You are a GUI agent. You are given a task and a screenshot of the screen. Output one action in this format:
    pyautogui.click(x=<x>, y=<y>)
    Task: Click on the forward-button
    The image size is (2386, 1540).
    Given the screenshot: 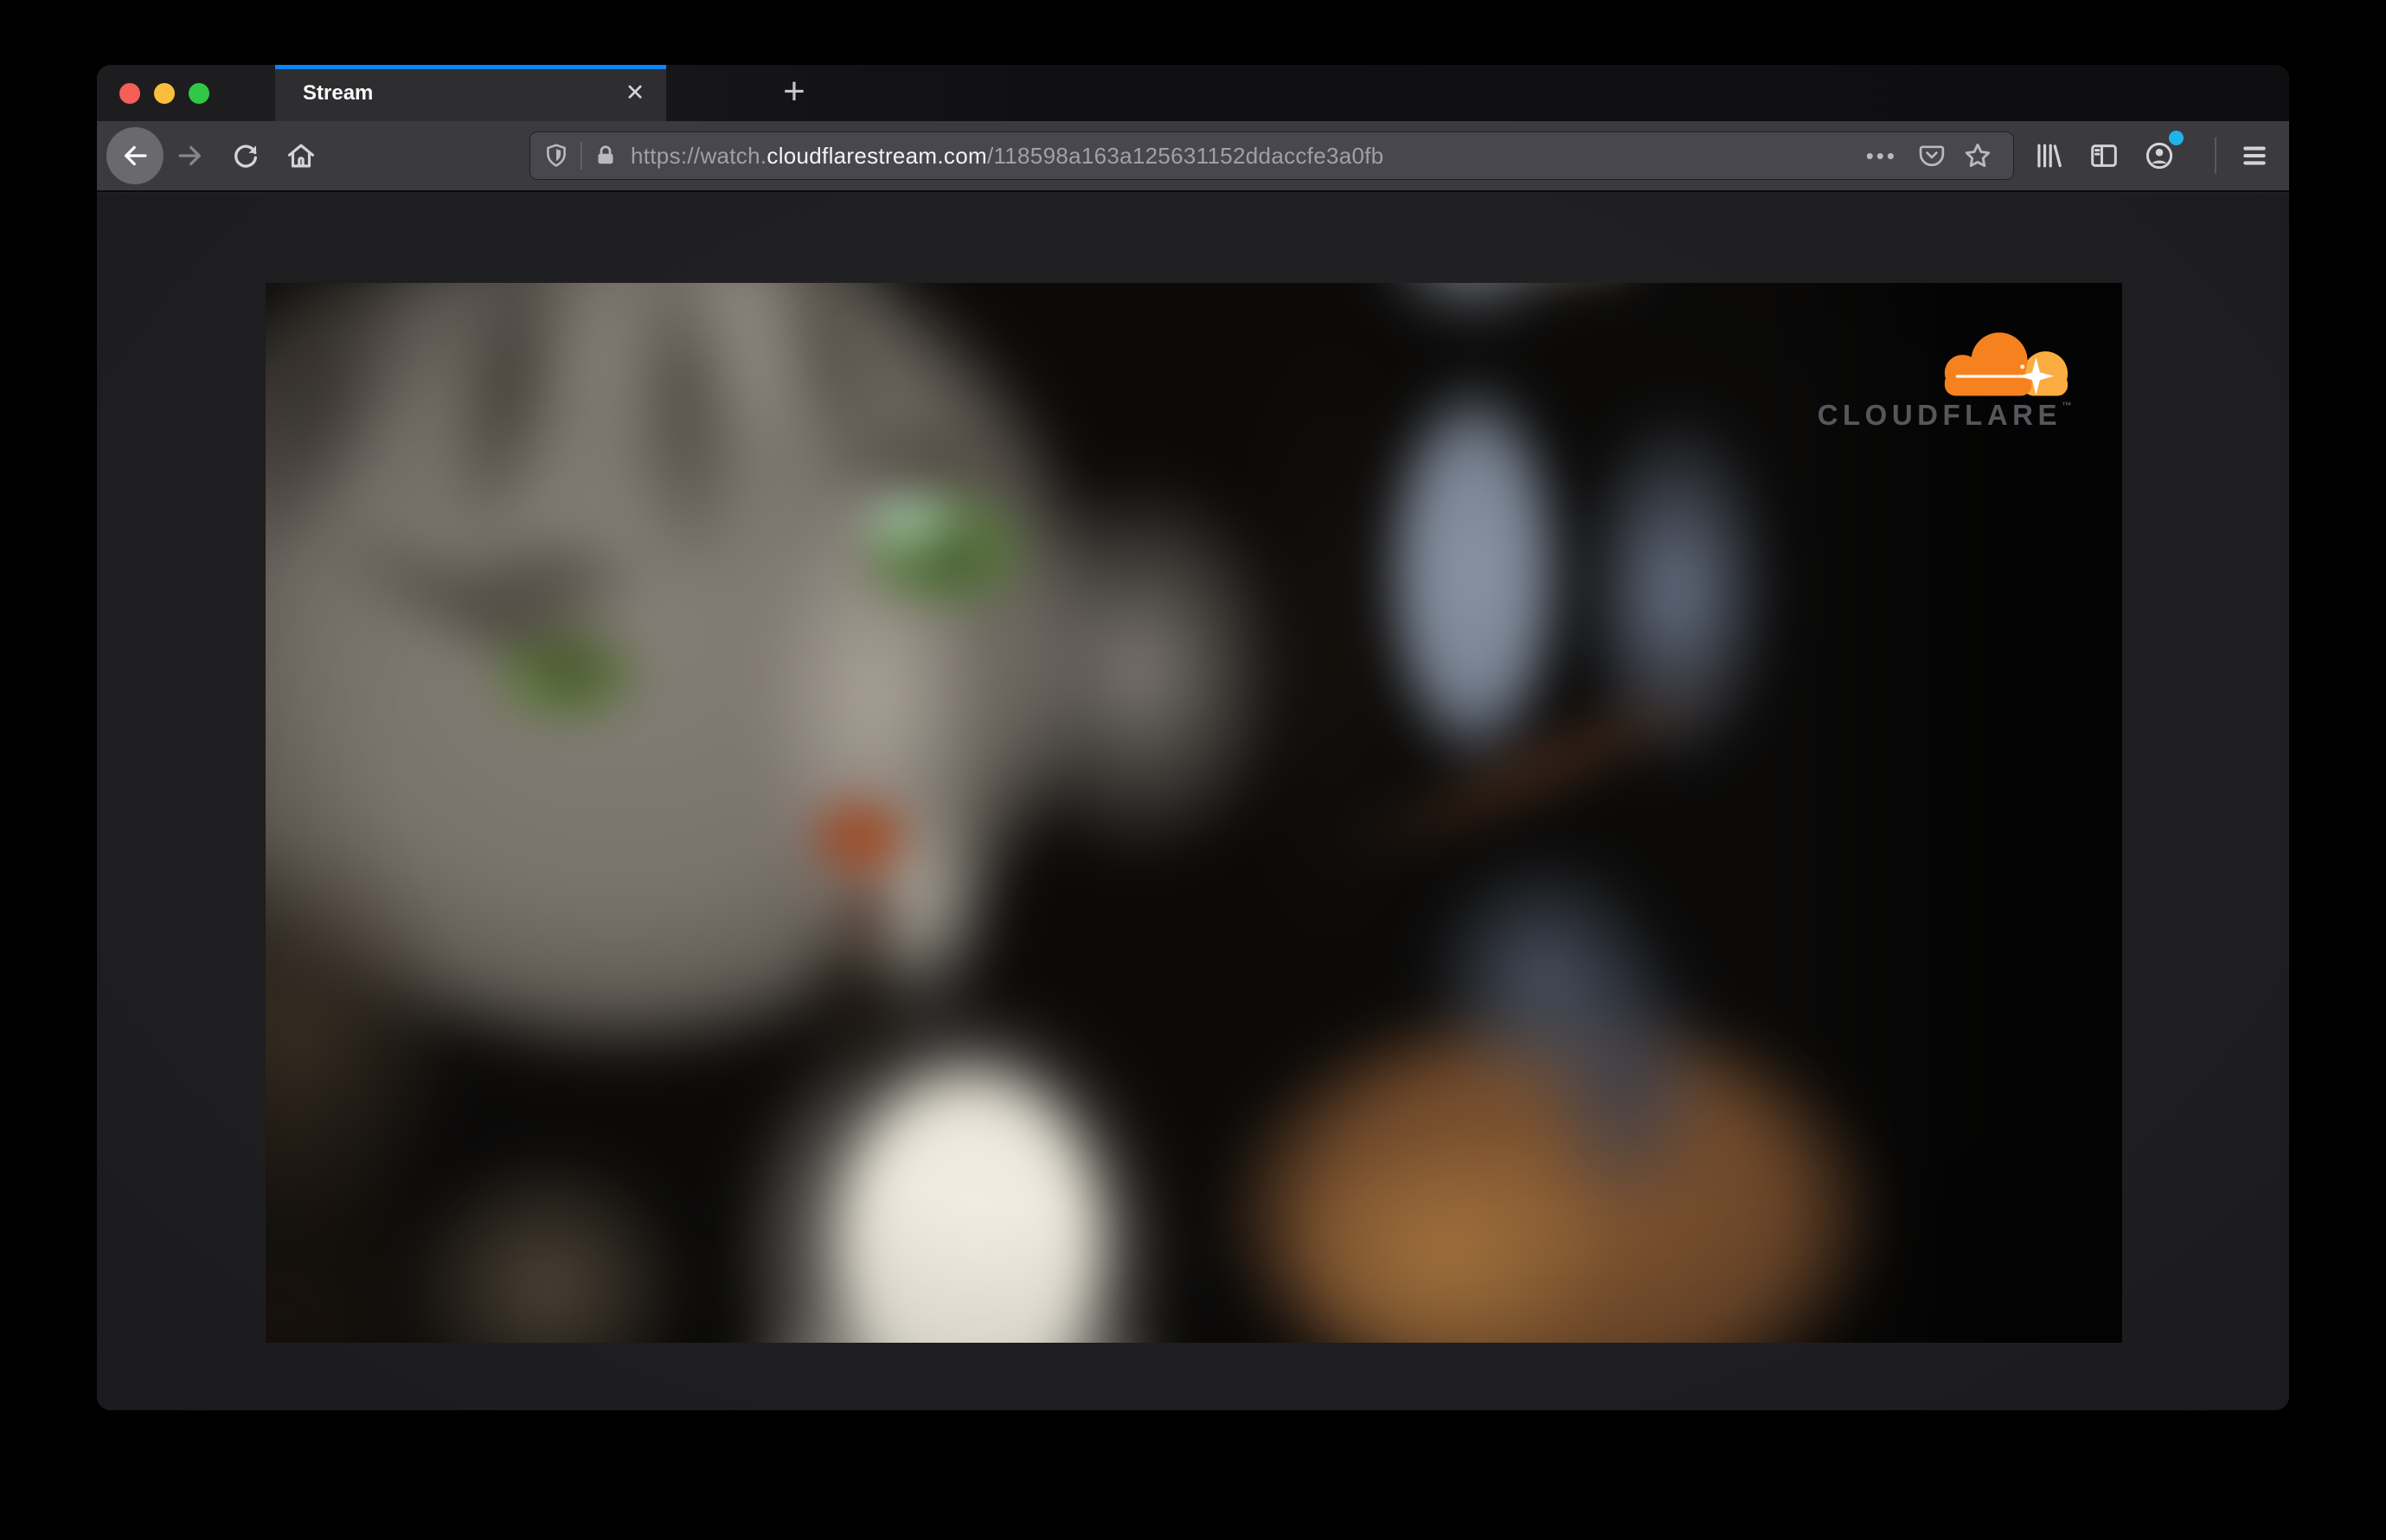 What is the action you would take?
    pyautogui.click(x=190, y=156)
    